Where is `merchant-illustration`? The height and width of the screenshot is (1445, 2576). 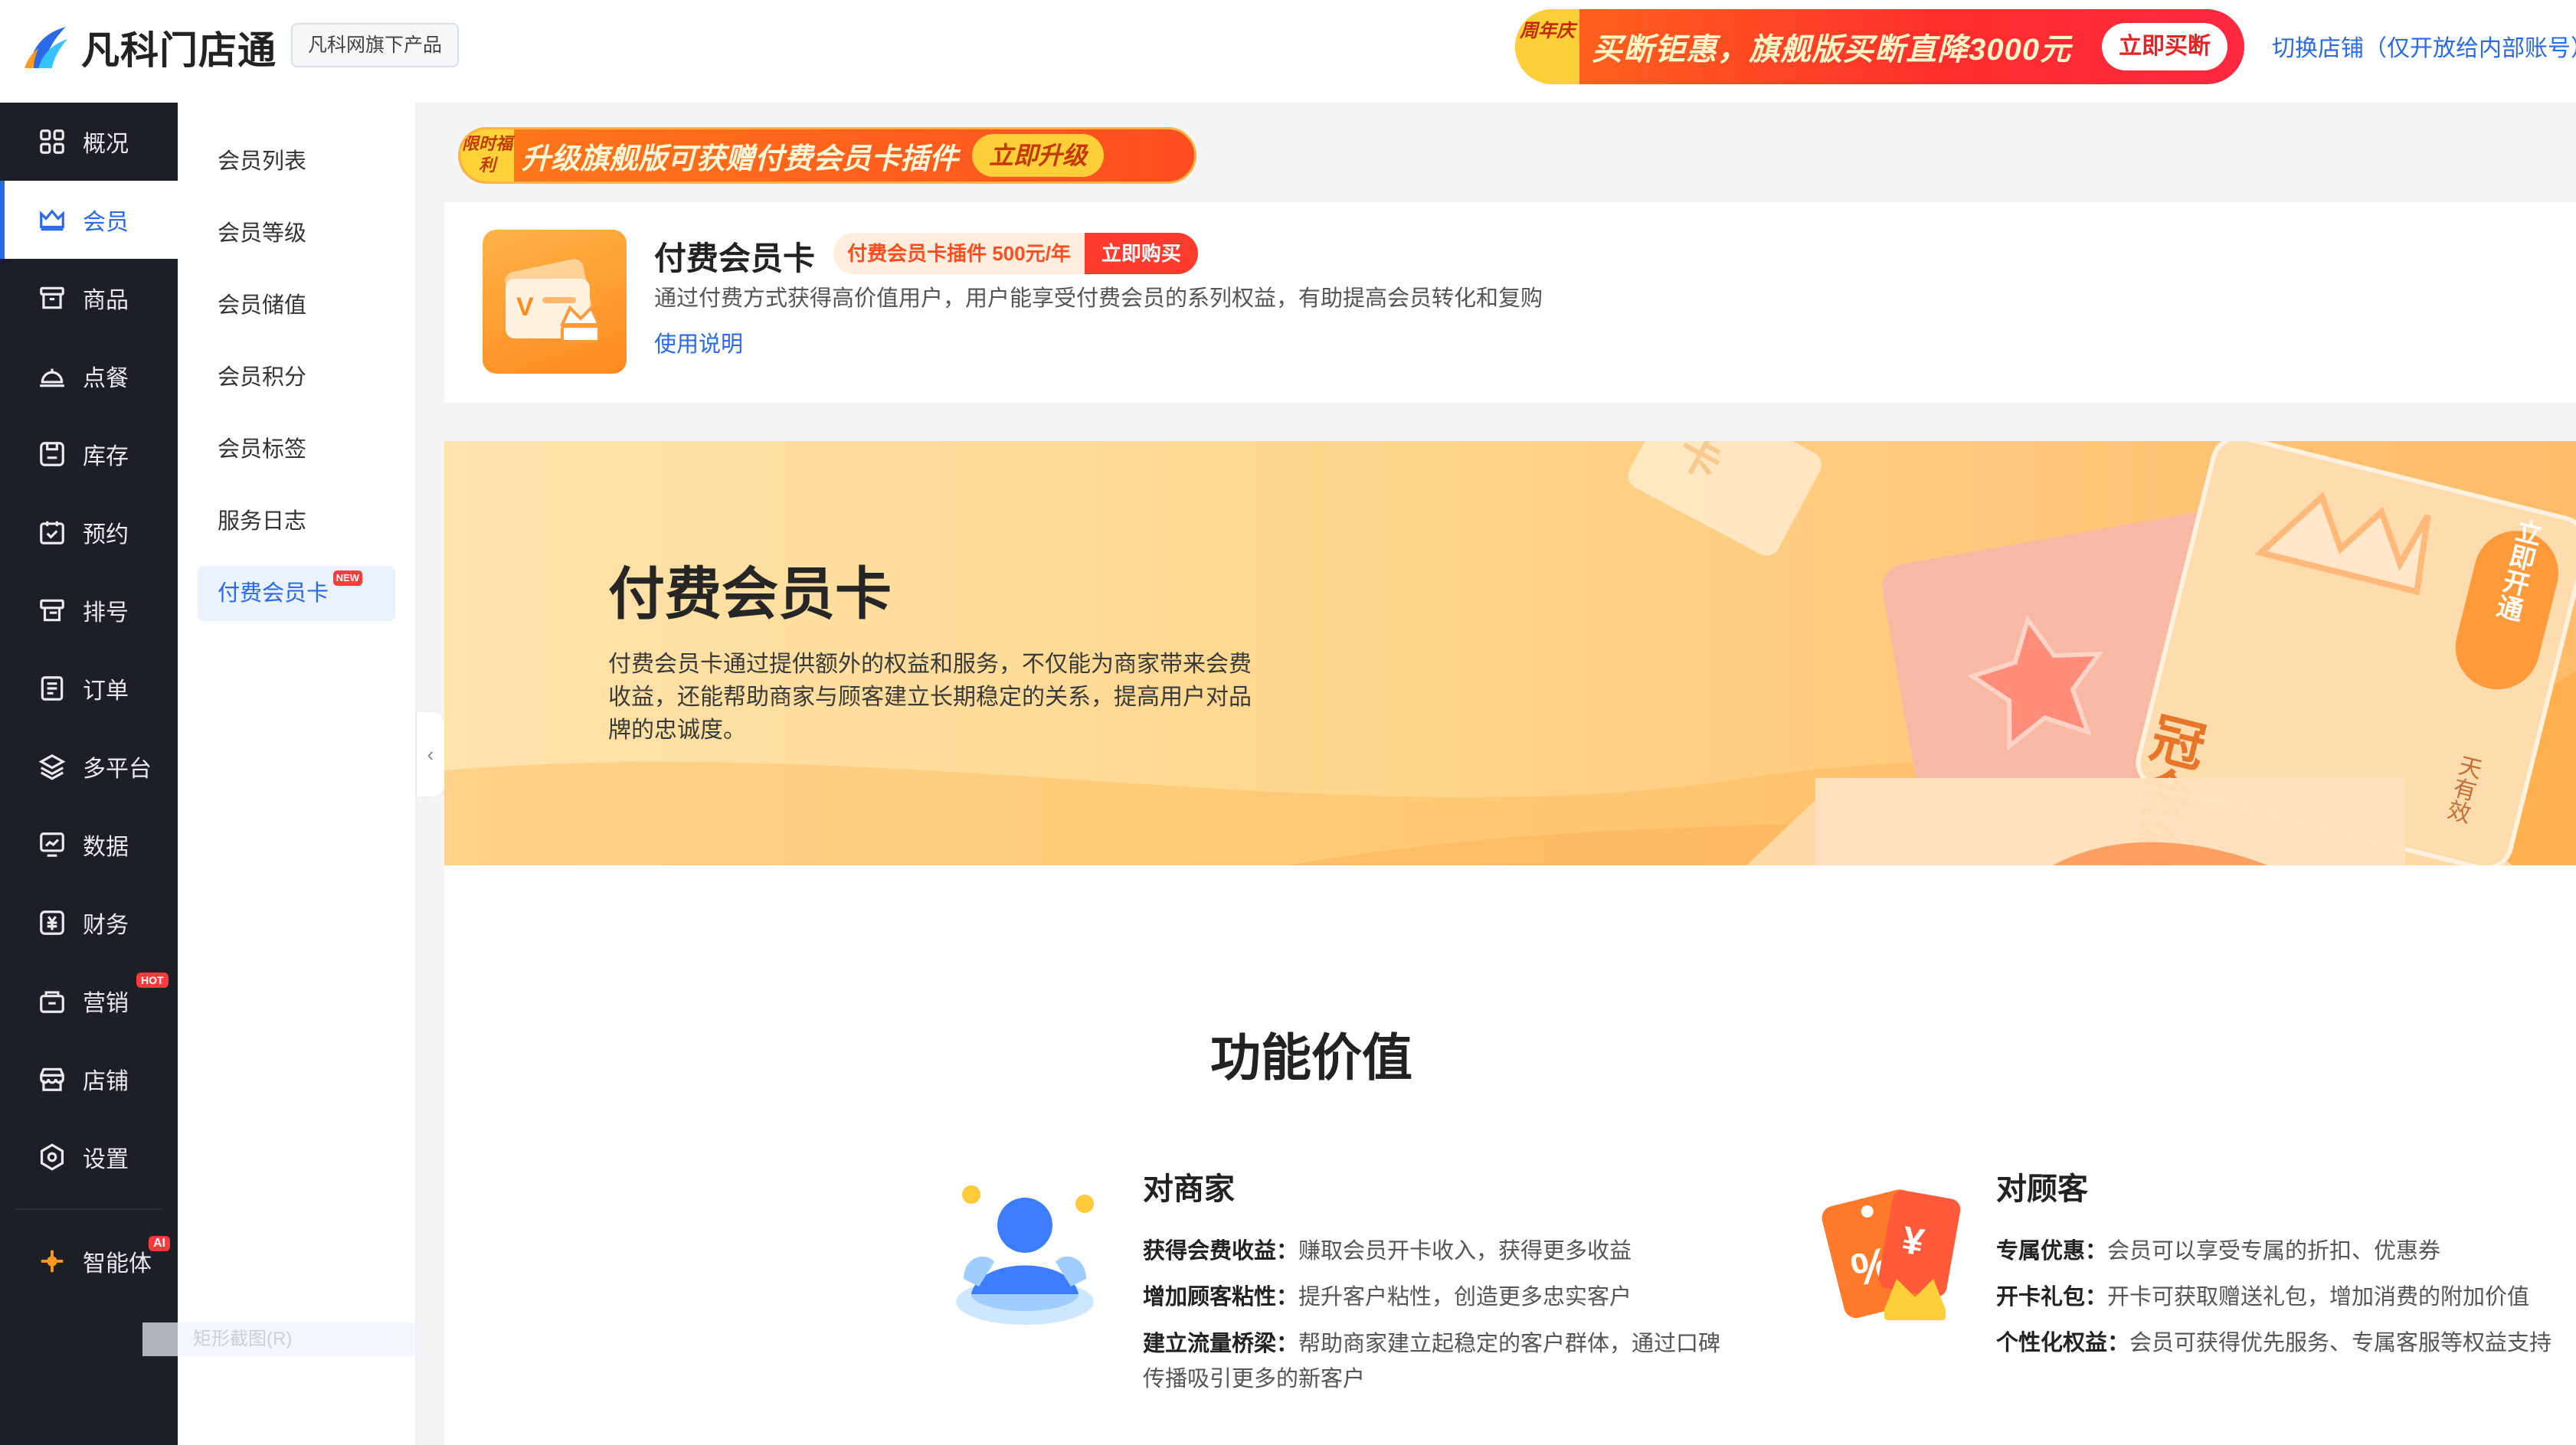 merchant-illustration is located at coordinates (1025, 1255).